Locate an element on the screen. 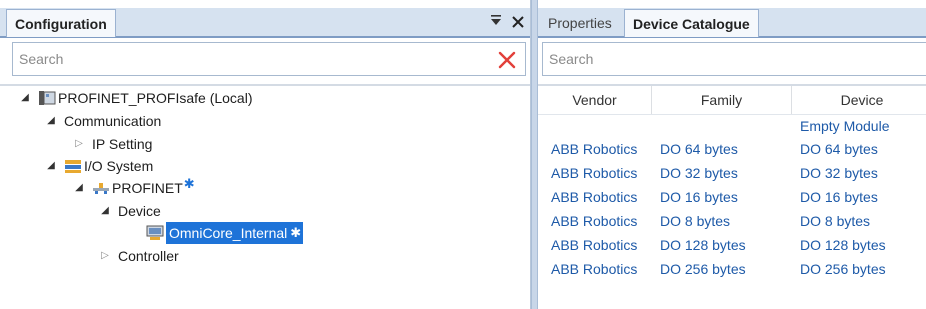  catalogue-table-header: Vendor Family Device is located at coordinates (732, 100).